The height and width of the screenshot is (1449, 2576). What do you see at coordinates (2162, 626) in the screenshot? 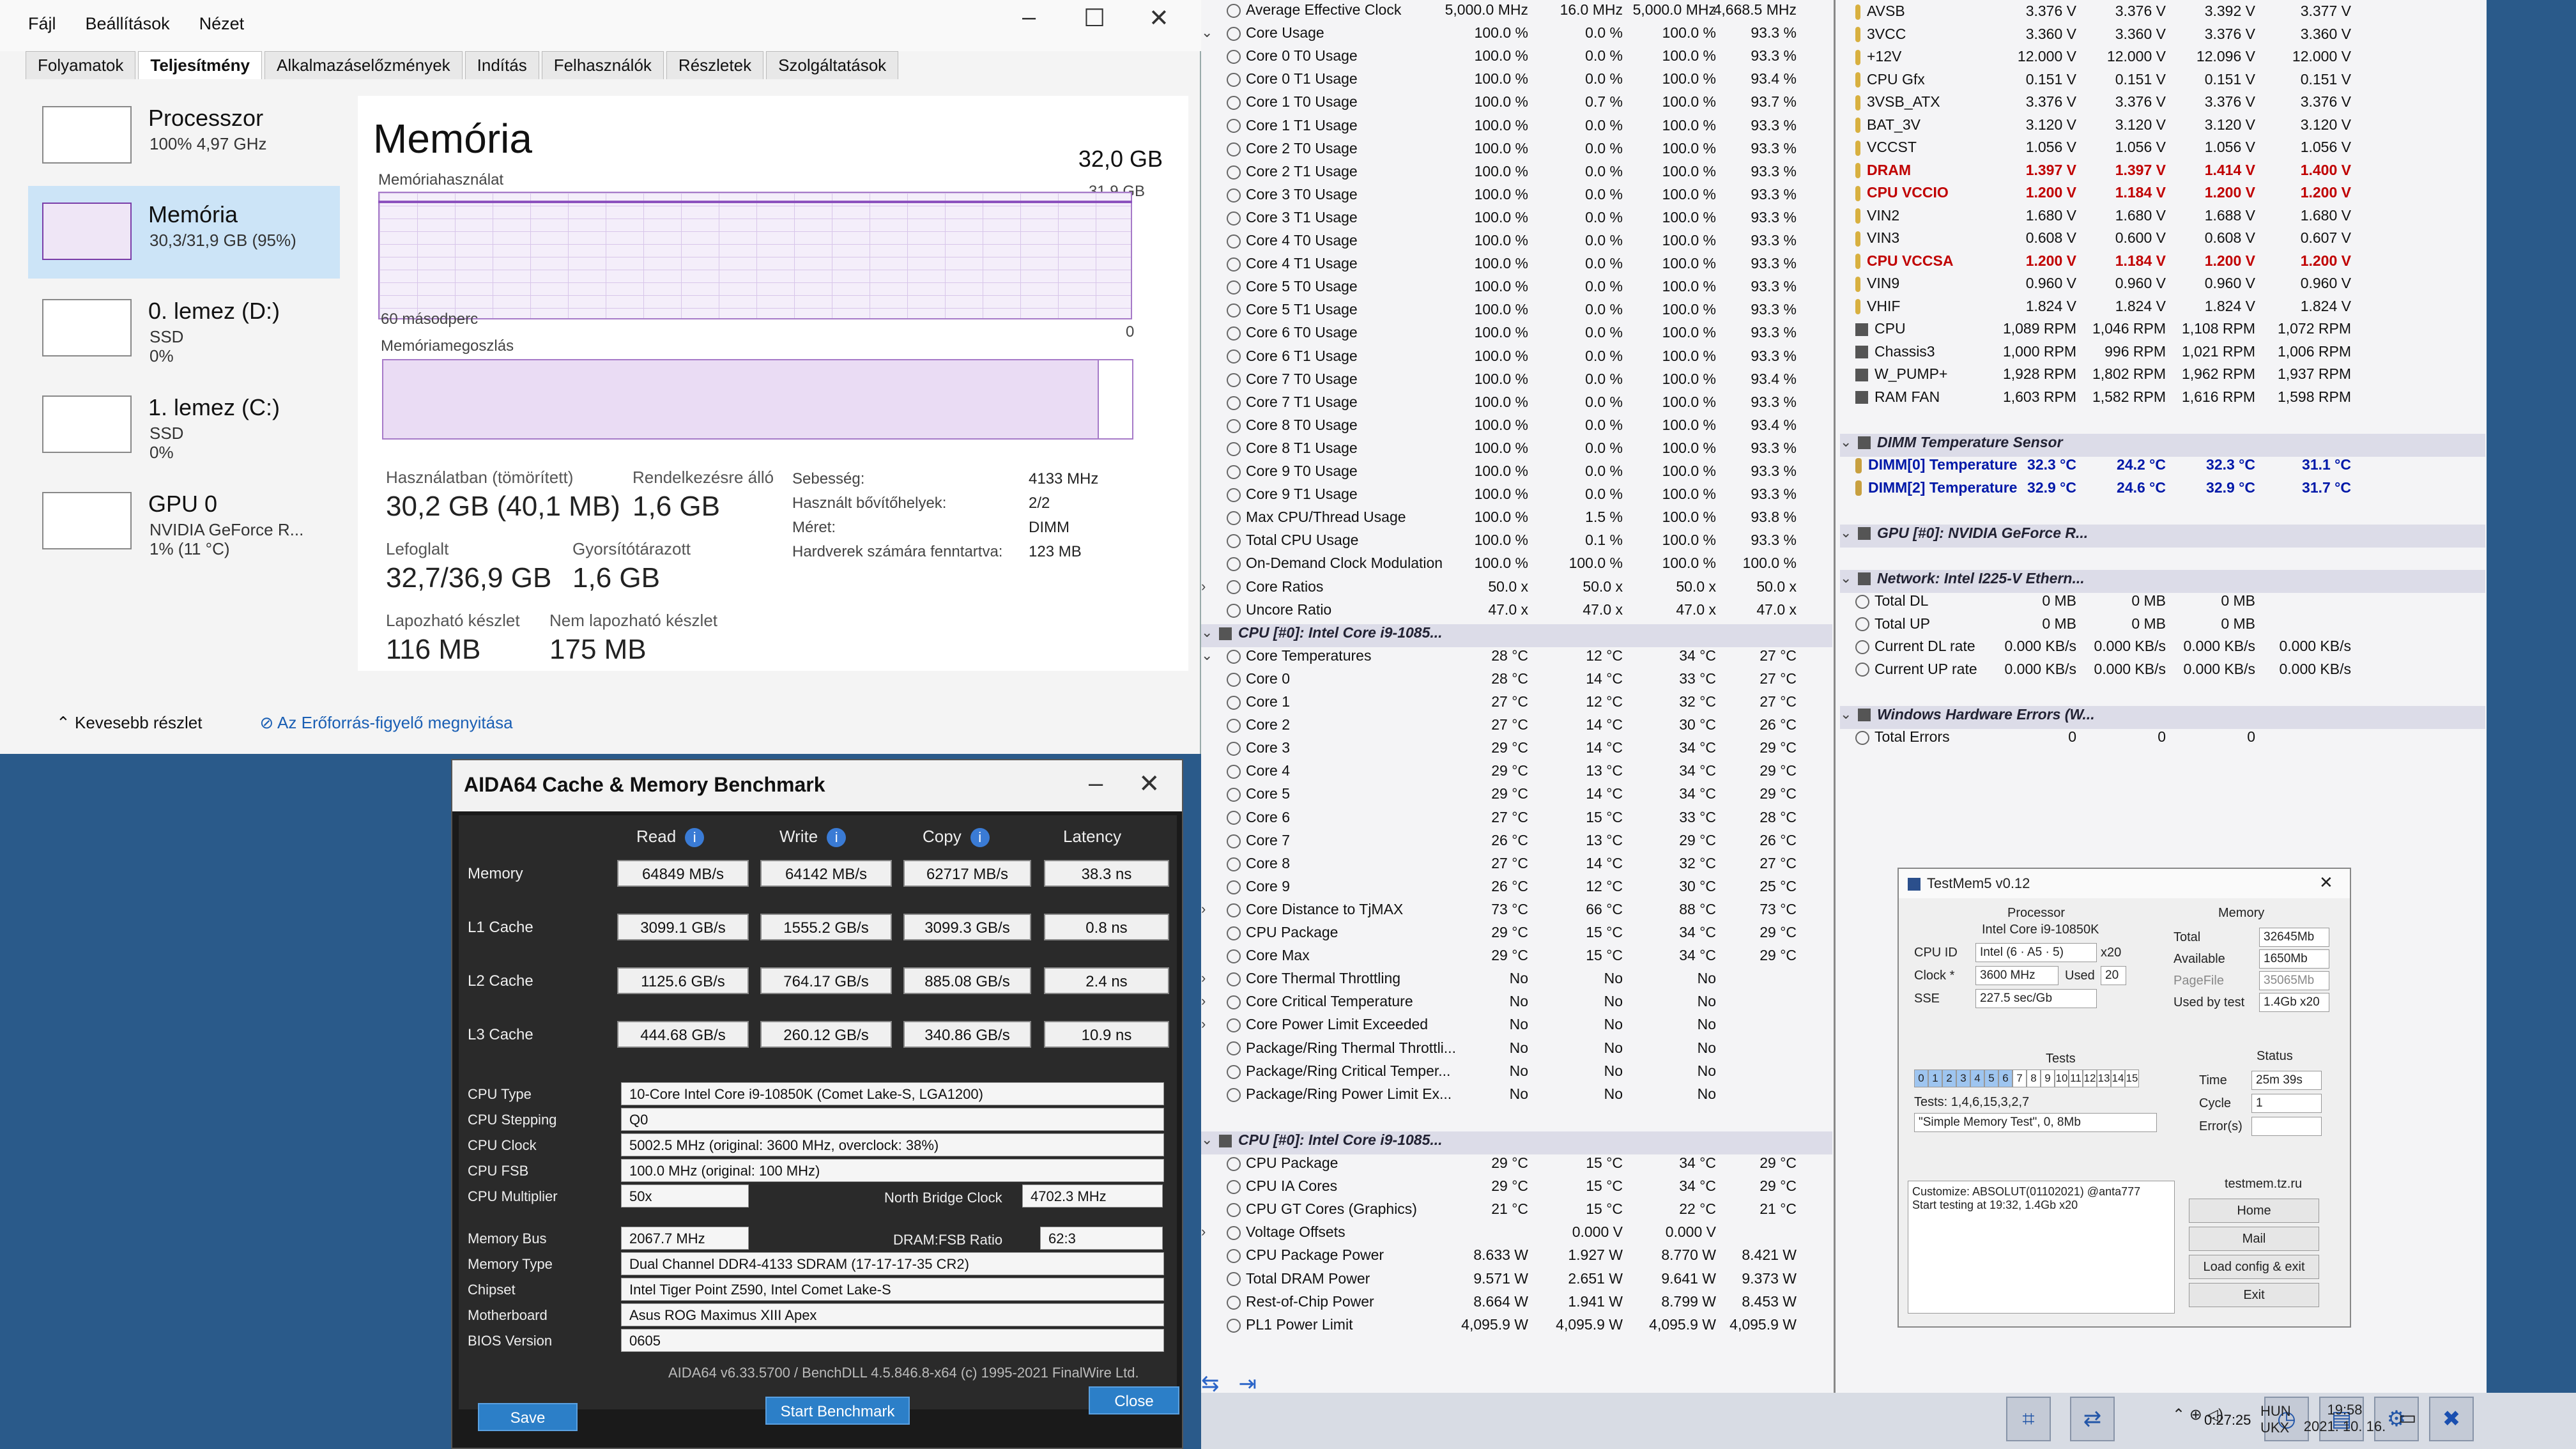
I see `sensor-row: Total UP 0 MB 0 MB 0 MB` at bounding box center [2162, 626].